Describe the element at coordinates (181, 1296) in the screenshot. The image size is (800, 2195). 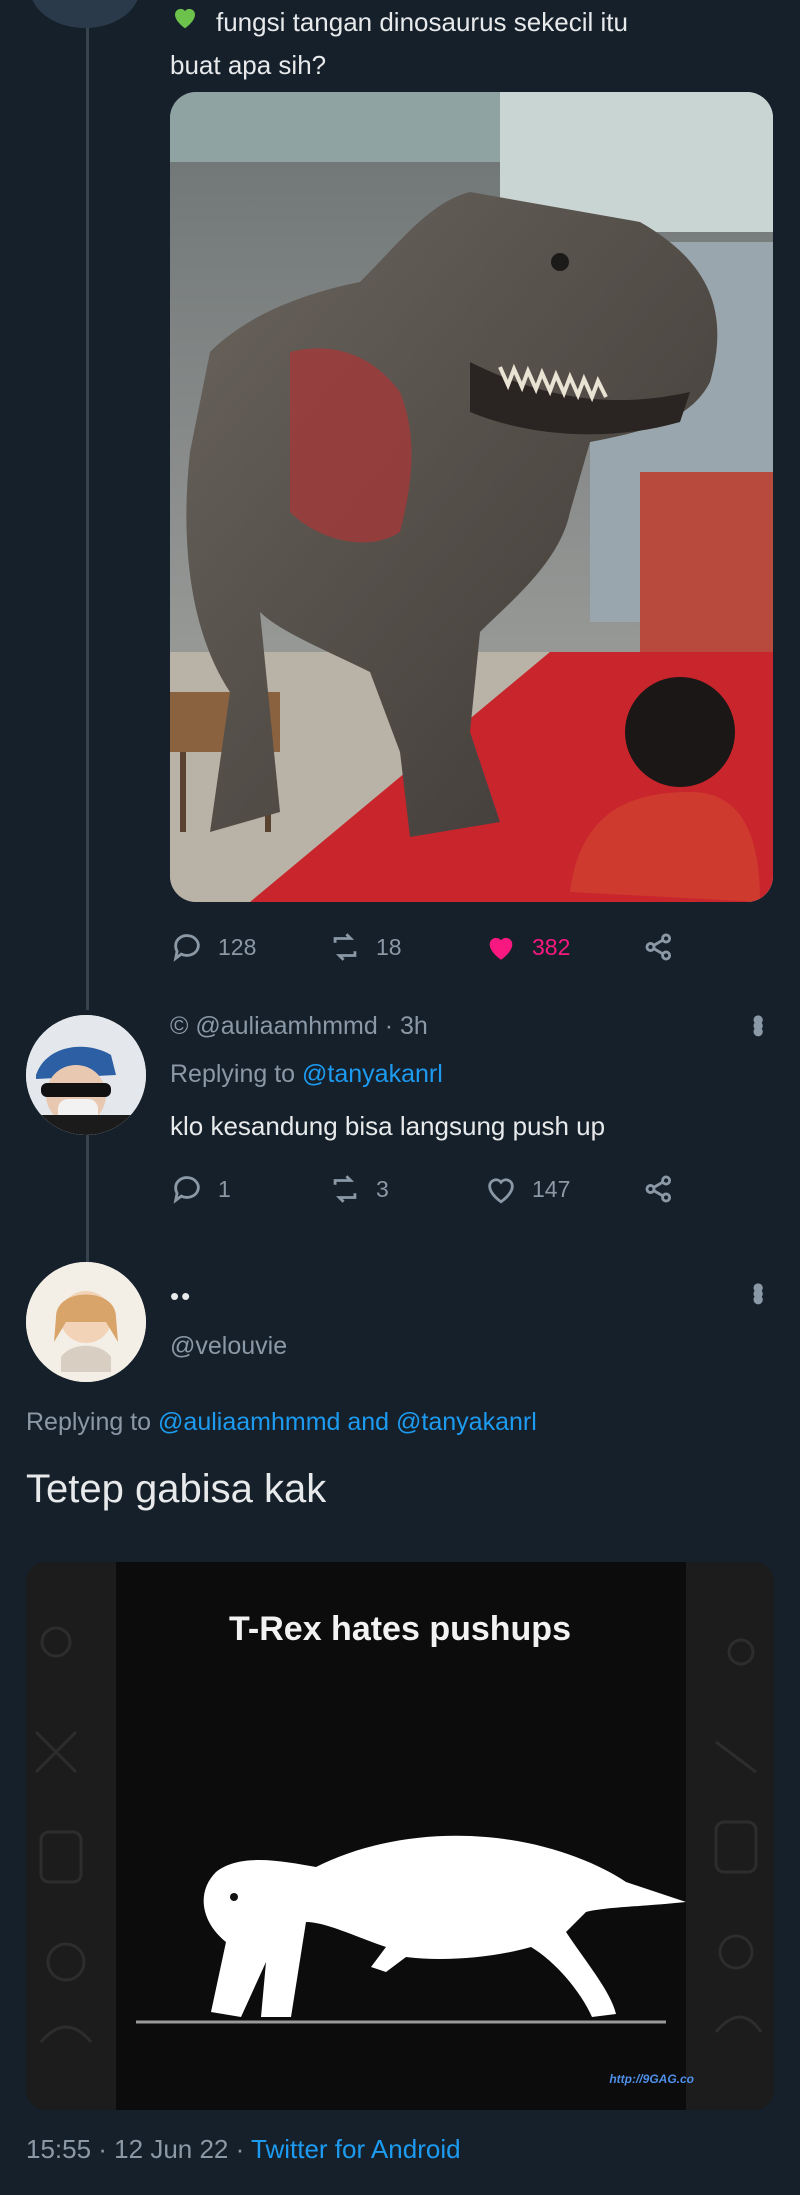
I see `reply2-display-name: ••` at that location.